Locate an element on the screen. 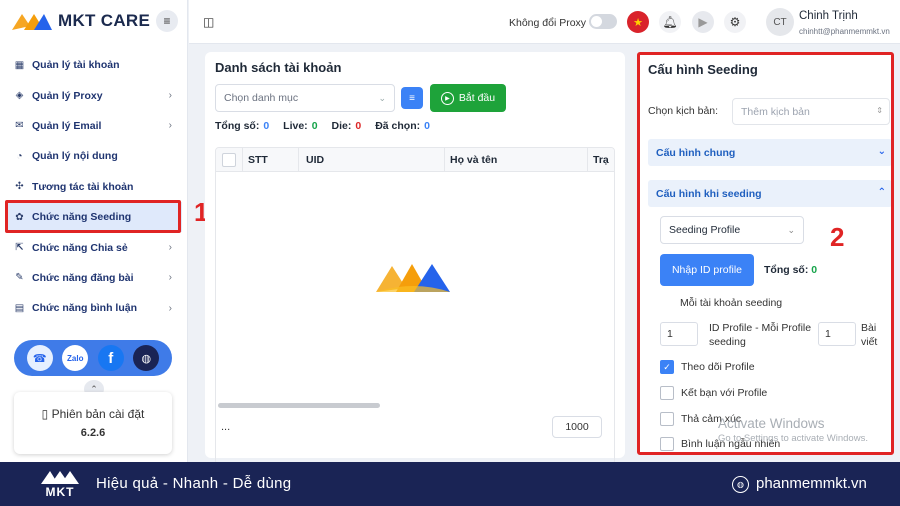 The width and height of the screenshot is (900, 506). mail-icon: ✉ is located at coordinates (19, 126).